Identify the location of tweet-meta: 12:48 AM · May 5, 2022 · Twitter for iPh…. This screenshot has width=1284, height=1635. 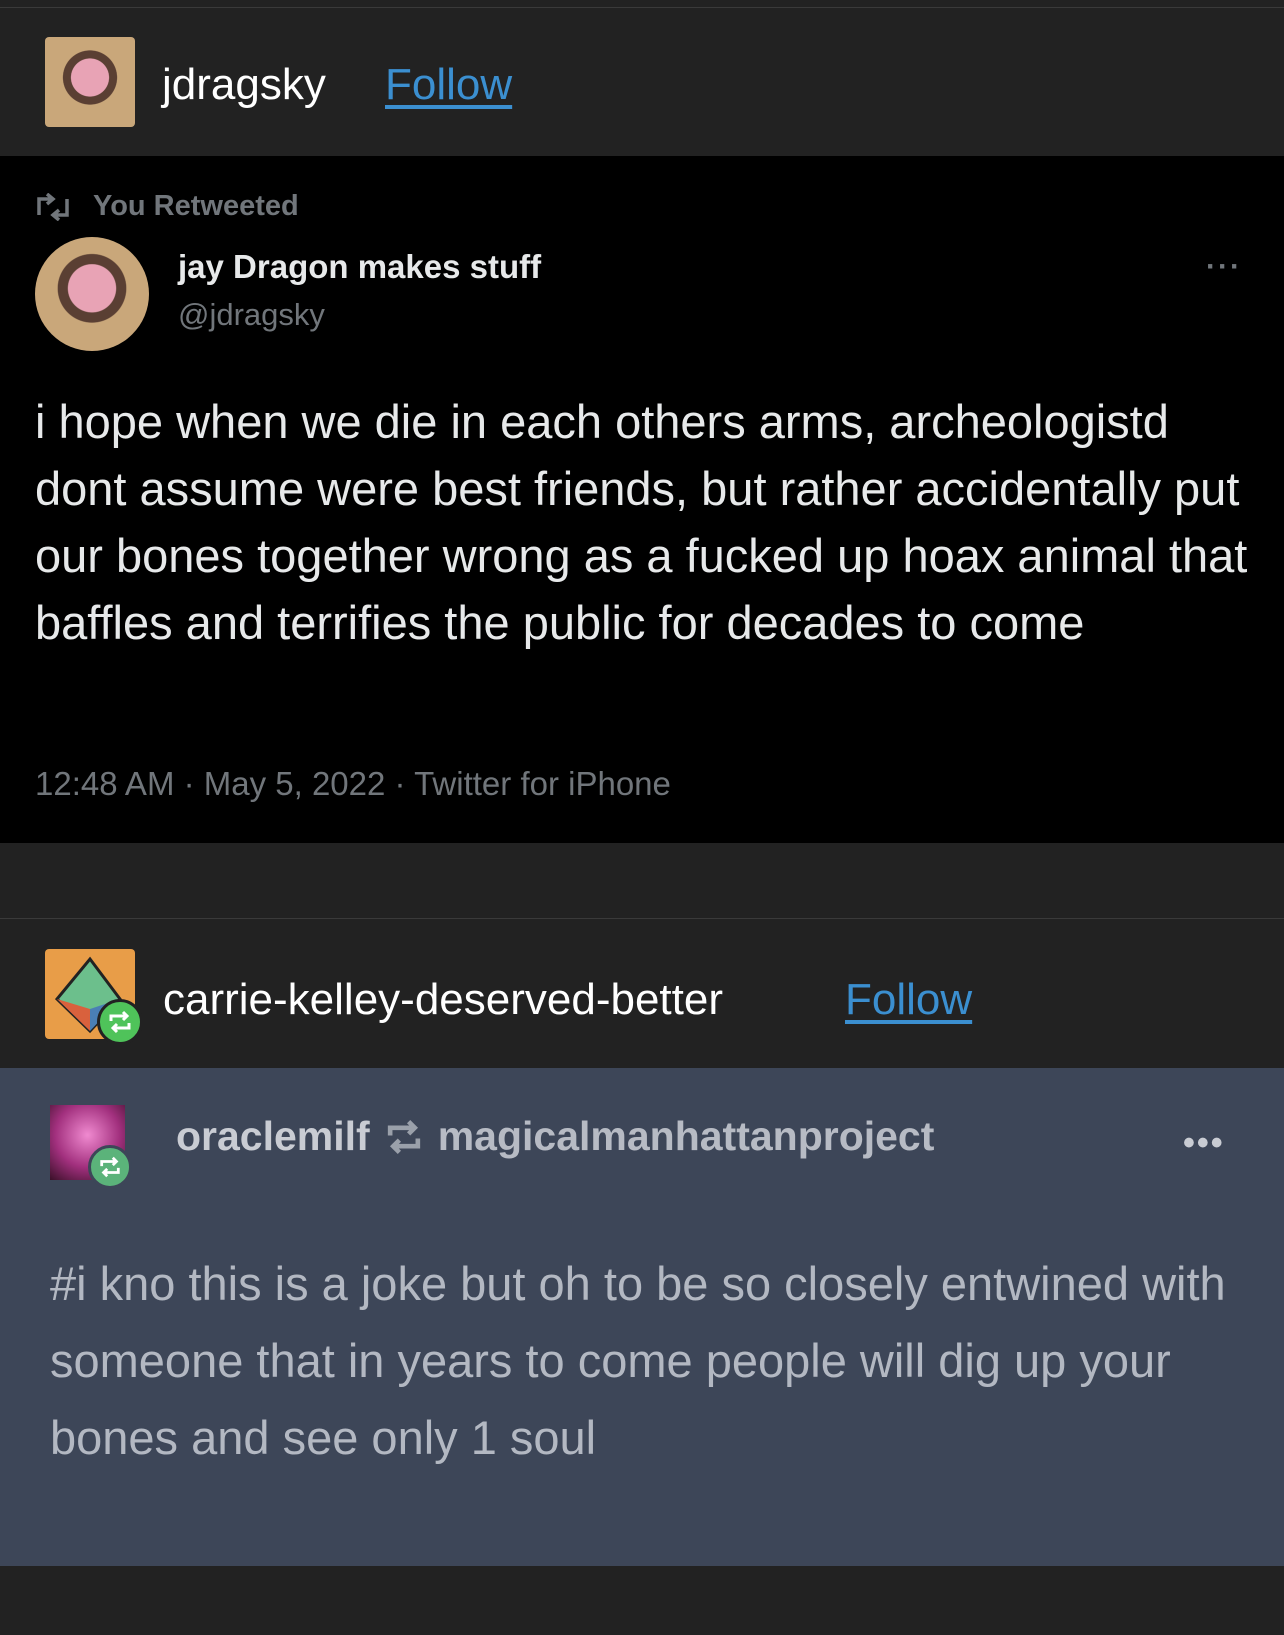
(353, 783).